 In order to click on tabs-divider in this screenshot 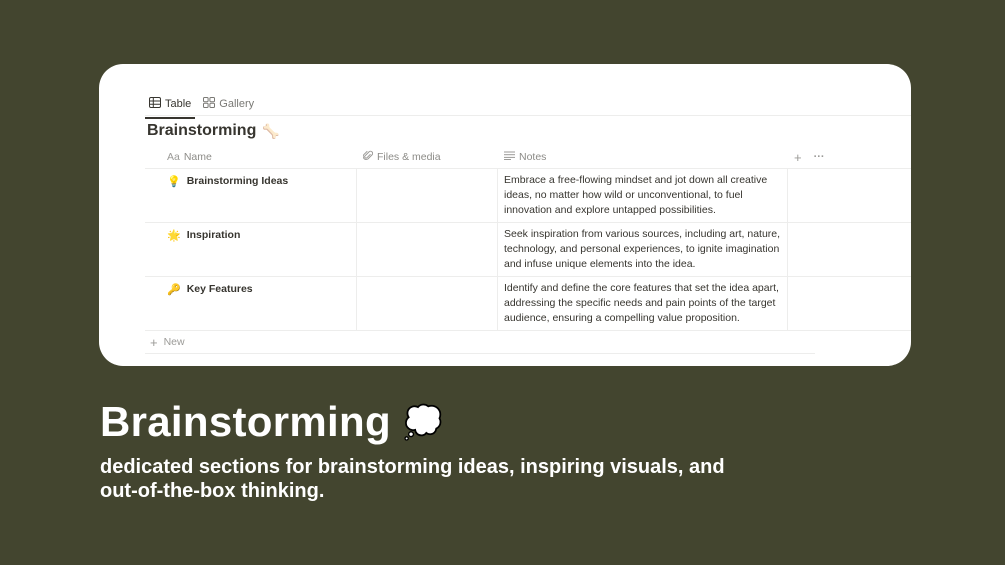, I will do `click(528, 115)`.